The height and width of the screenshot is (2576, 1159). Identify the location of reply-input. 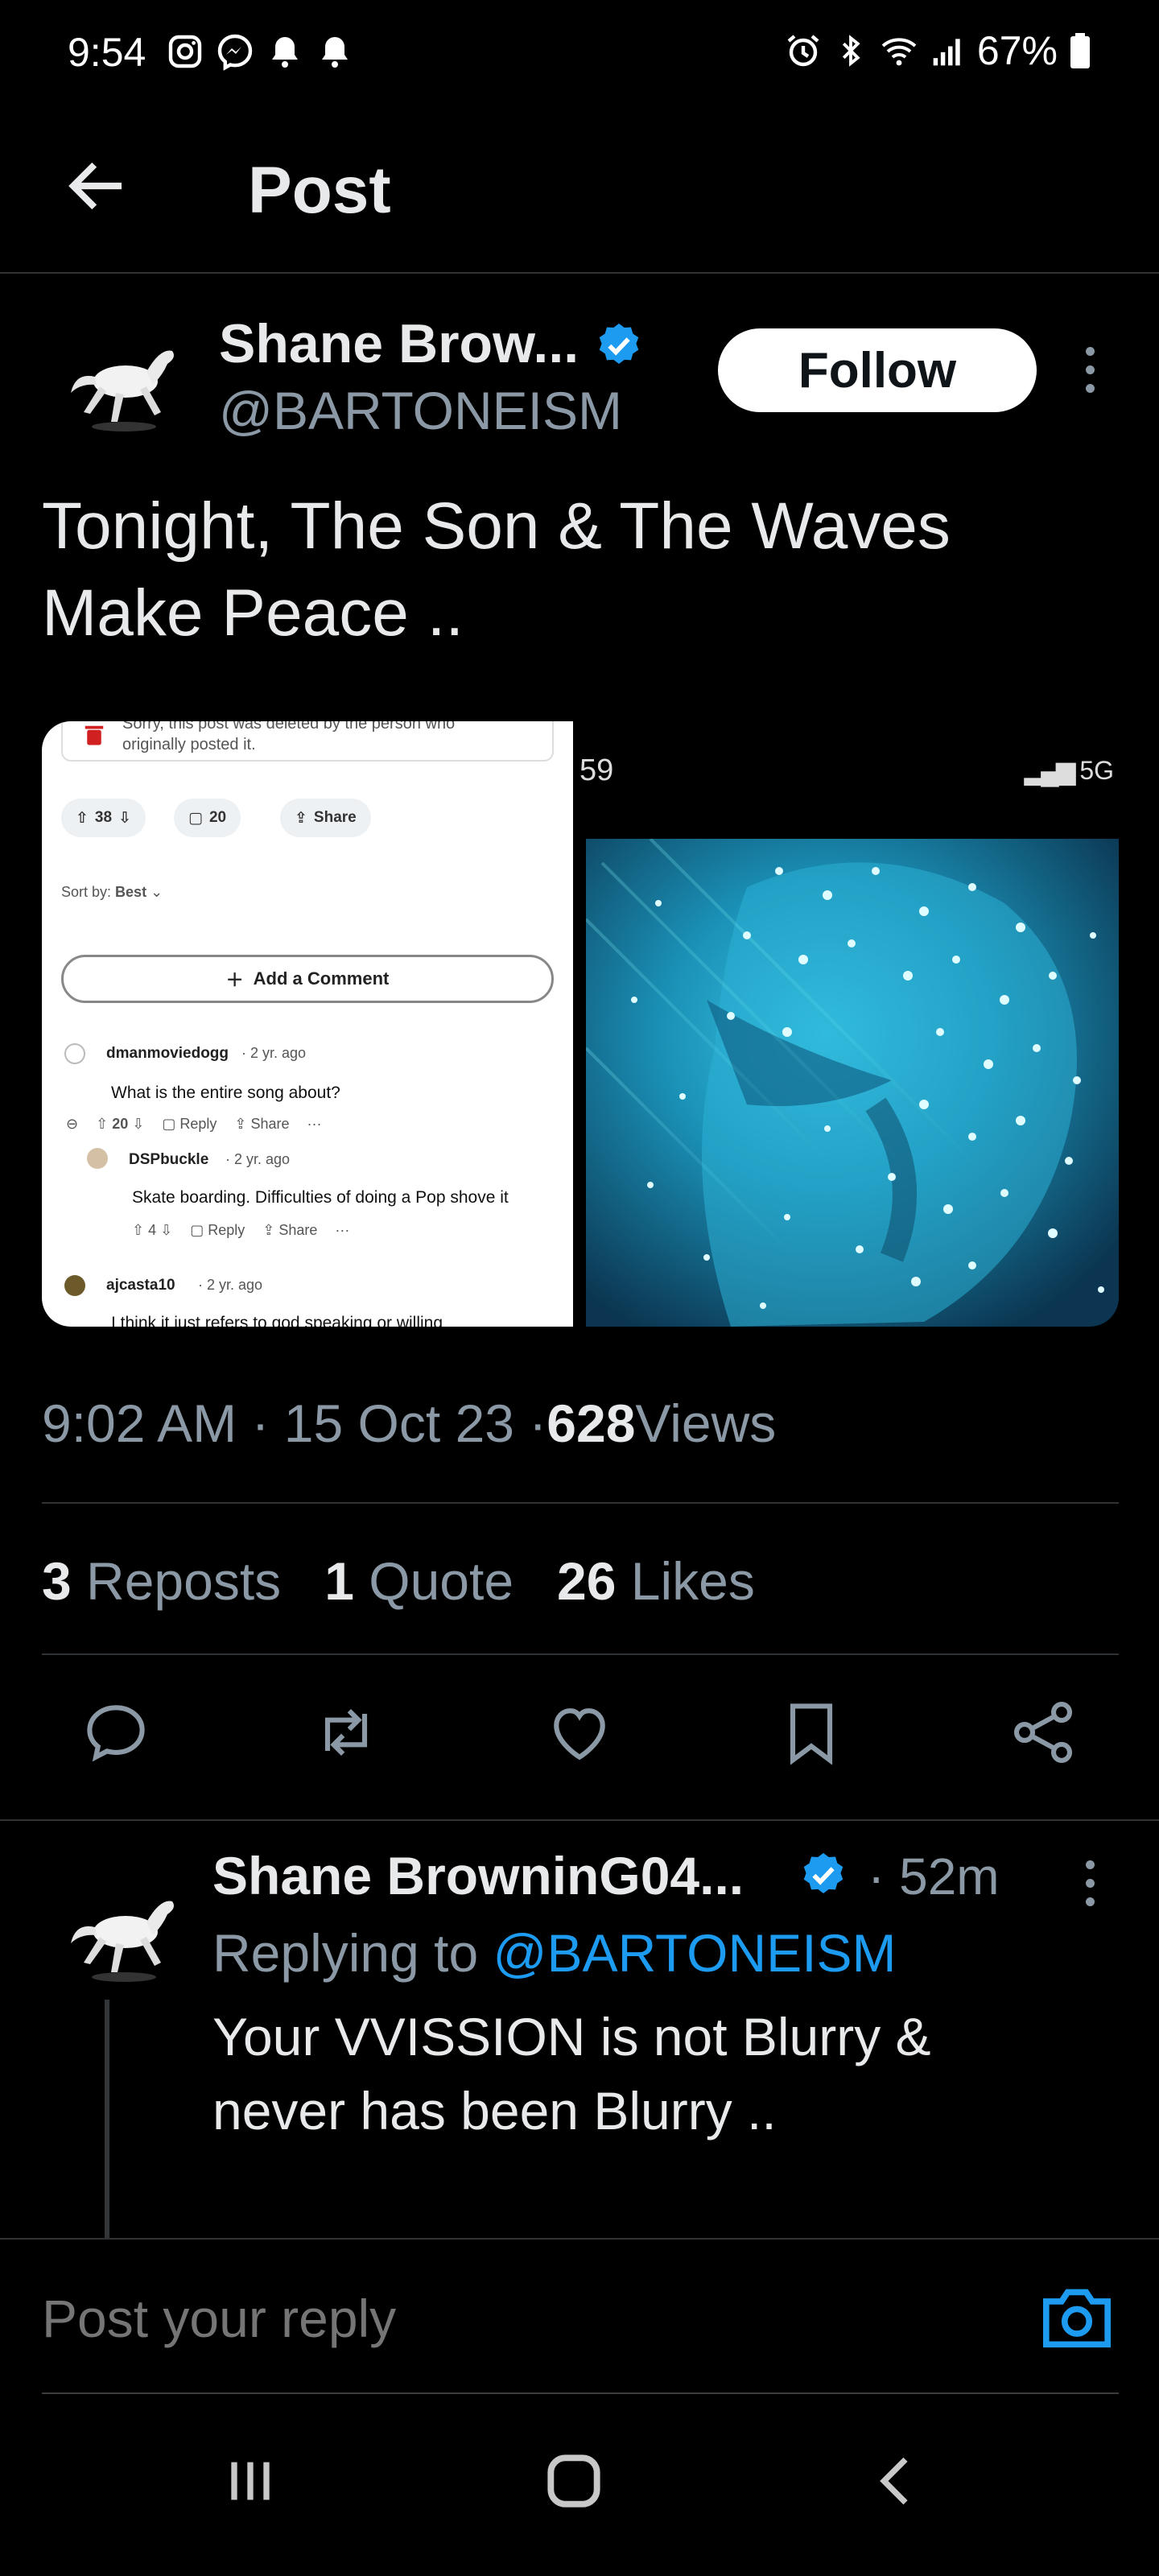
(484, 2318).